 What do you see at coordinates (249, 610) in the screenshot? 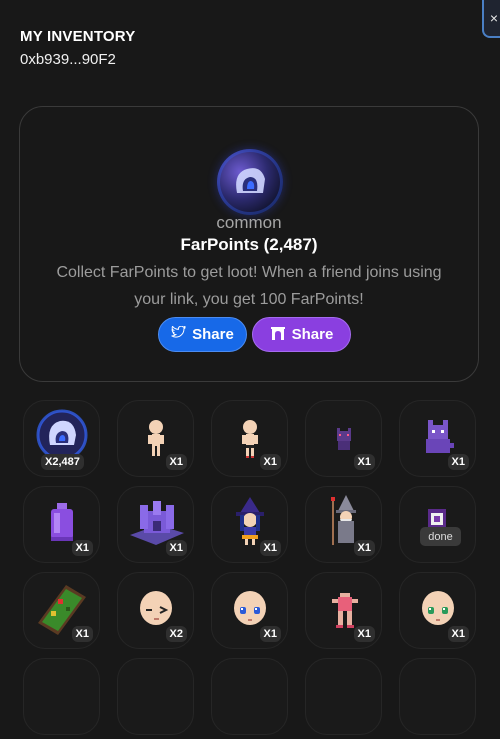
I see `item-head-blue-eyes: X1` at bounding box center [249, 610].